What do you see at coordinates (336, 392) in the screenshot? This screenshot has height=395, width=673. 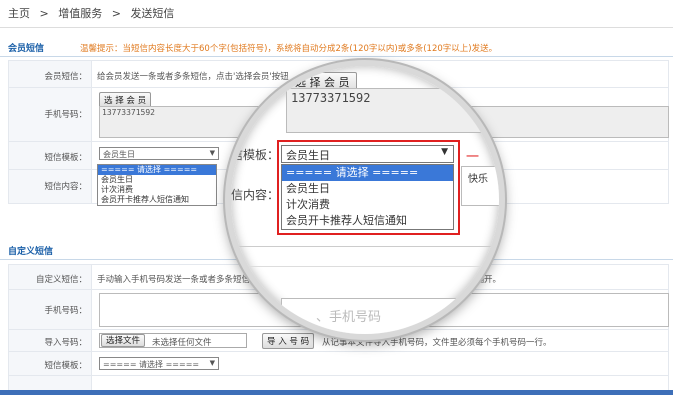 I see `bottom-bar` at bounding box center [336, 392].